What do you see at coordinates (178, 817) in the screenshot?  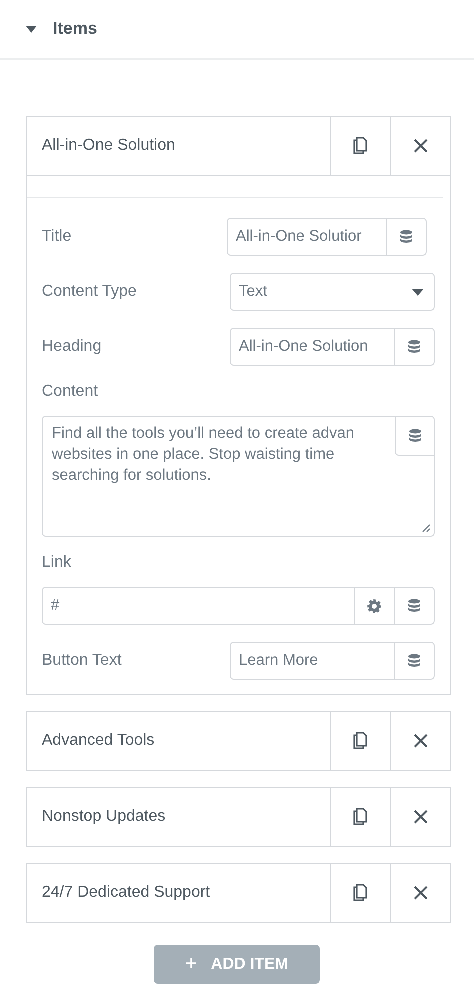 I see `item-title: Nonstop Updates` at bounding box center [178, 817].